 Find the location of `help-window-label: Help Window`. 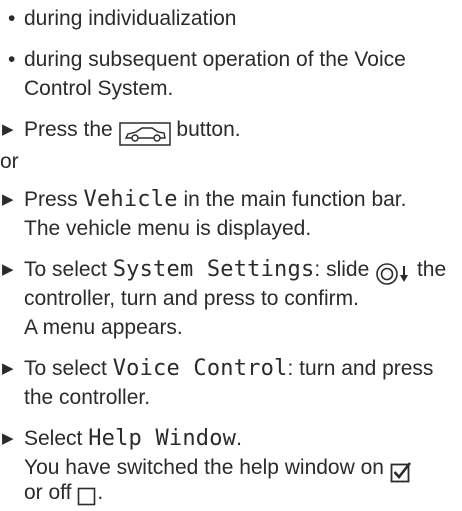

help-window-label: Help Window is located at coordinates (162, 438).